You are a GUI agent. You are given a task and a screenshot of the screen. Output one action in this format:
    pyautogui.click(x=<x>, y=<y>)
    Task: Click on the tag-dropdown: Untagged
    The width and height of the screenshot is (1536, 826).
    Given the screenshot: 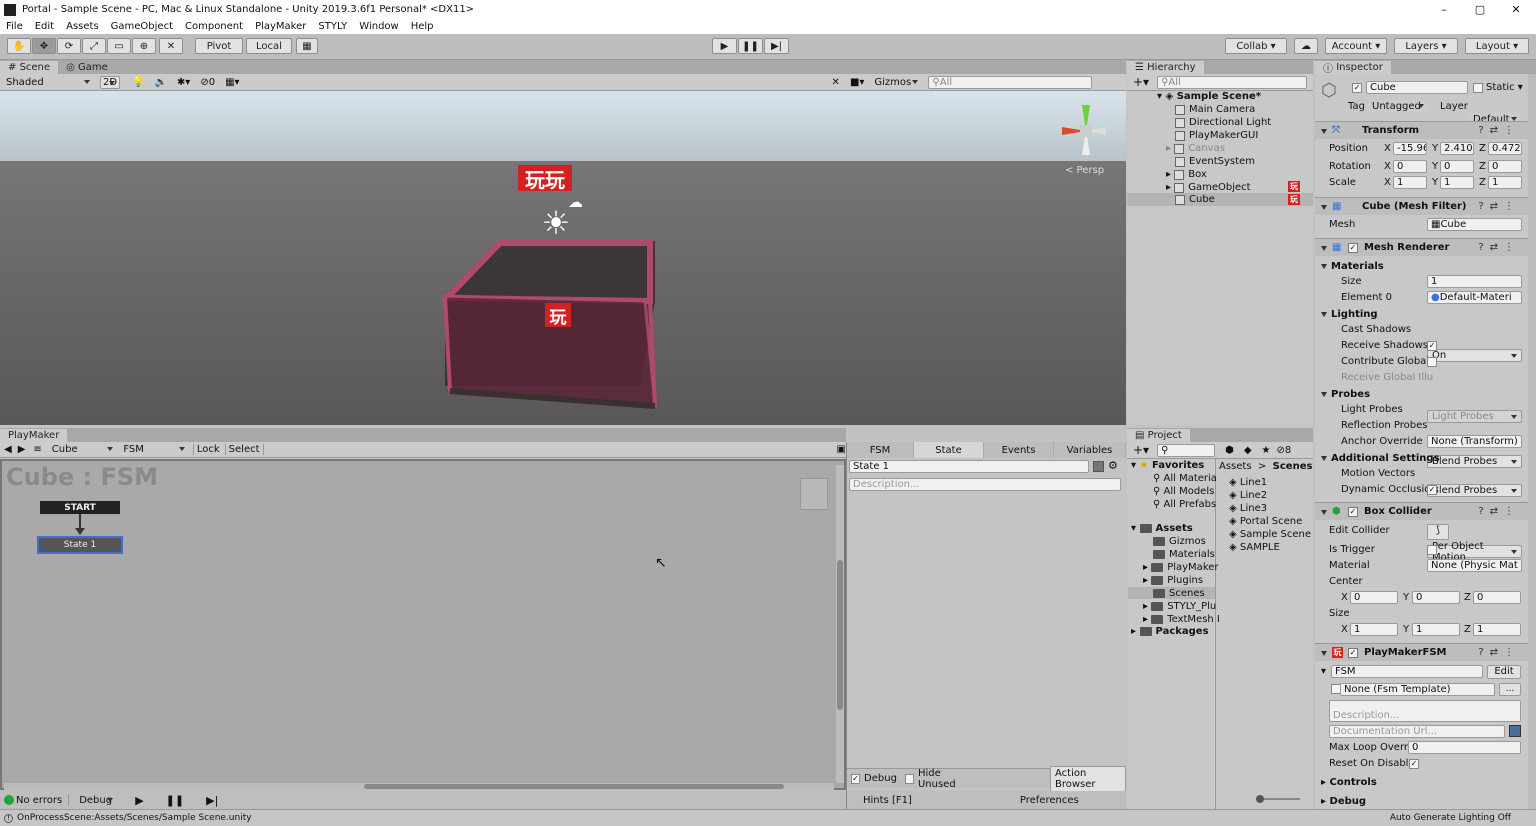 What is the action you would take?
    pyautogui.click(x=1398, y=106)
    